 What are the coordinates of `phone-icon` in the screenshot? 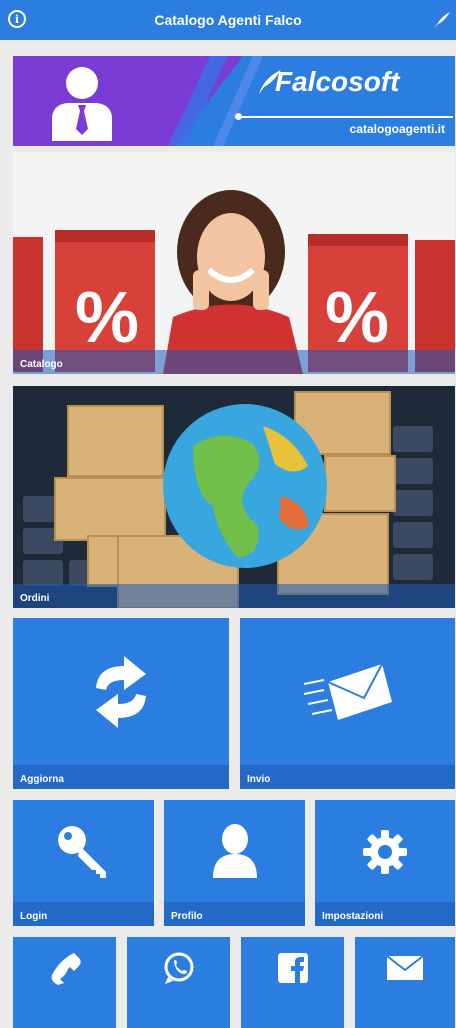 It's located at (66, 969).